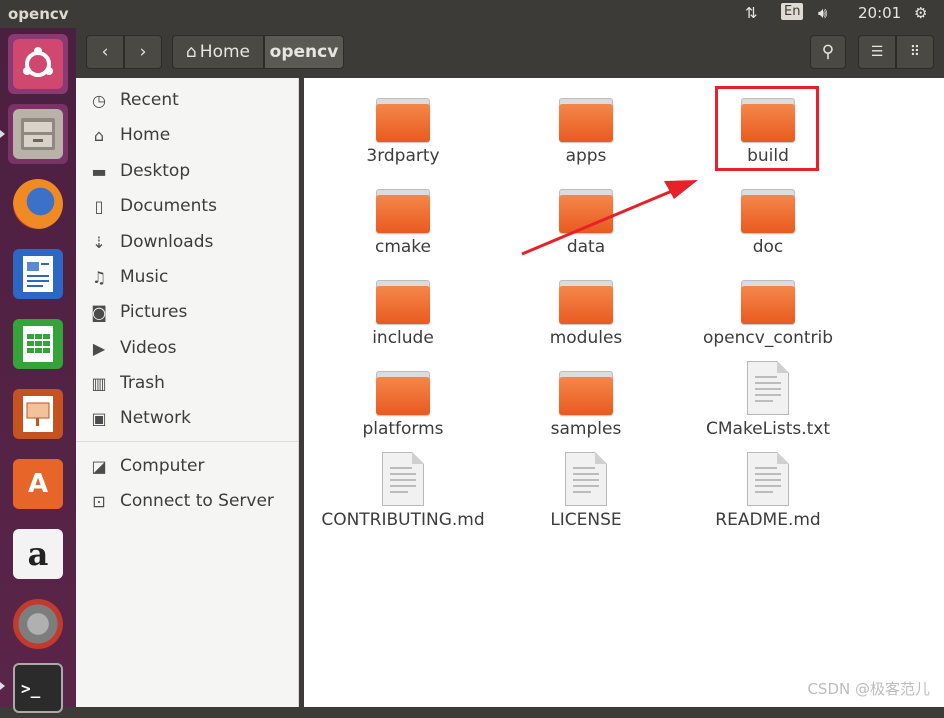 The image size is (944, 718). Describe the element at coordinates (609, 218) in the screenshot. I see `annotation-arrow` at that location.